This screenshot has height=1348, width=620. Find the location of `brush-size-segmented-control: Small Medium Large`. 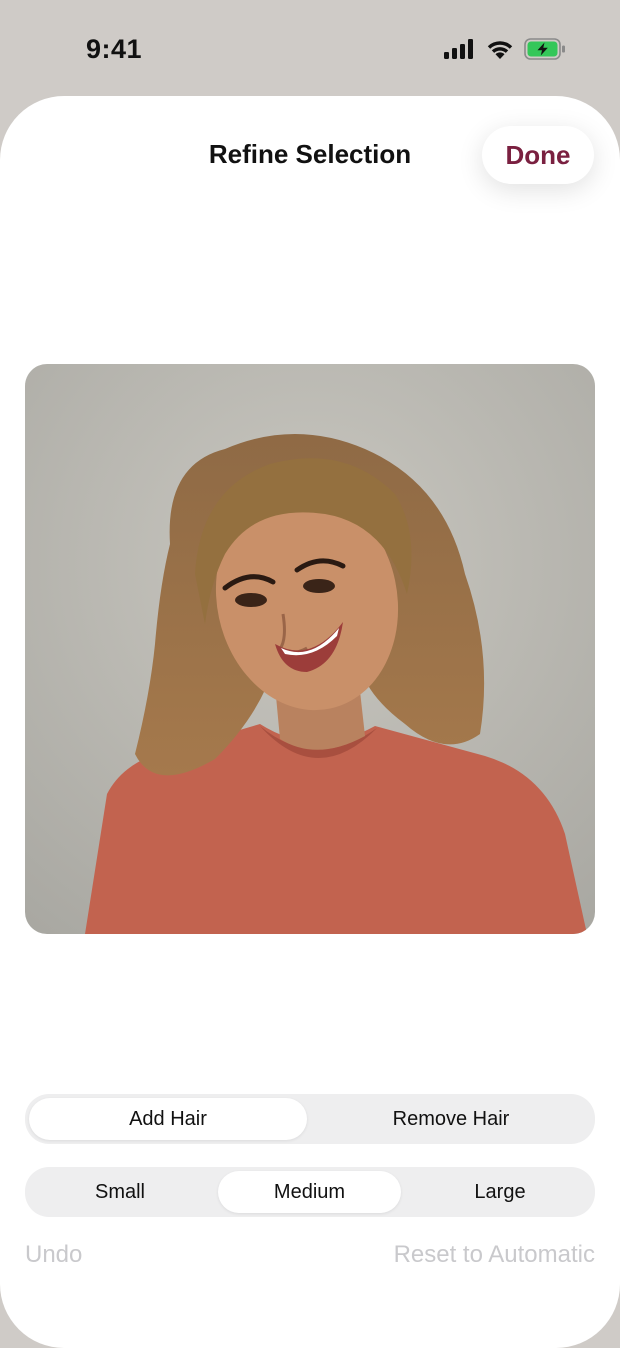

brush-size-segmented-control: Small Medium Large is located at coordinates (310, 1192).